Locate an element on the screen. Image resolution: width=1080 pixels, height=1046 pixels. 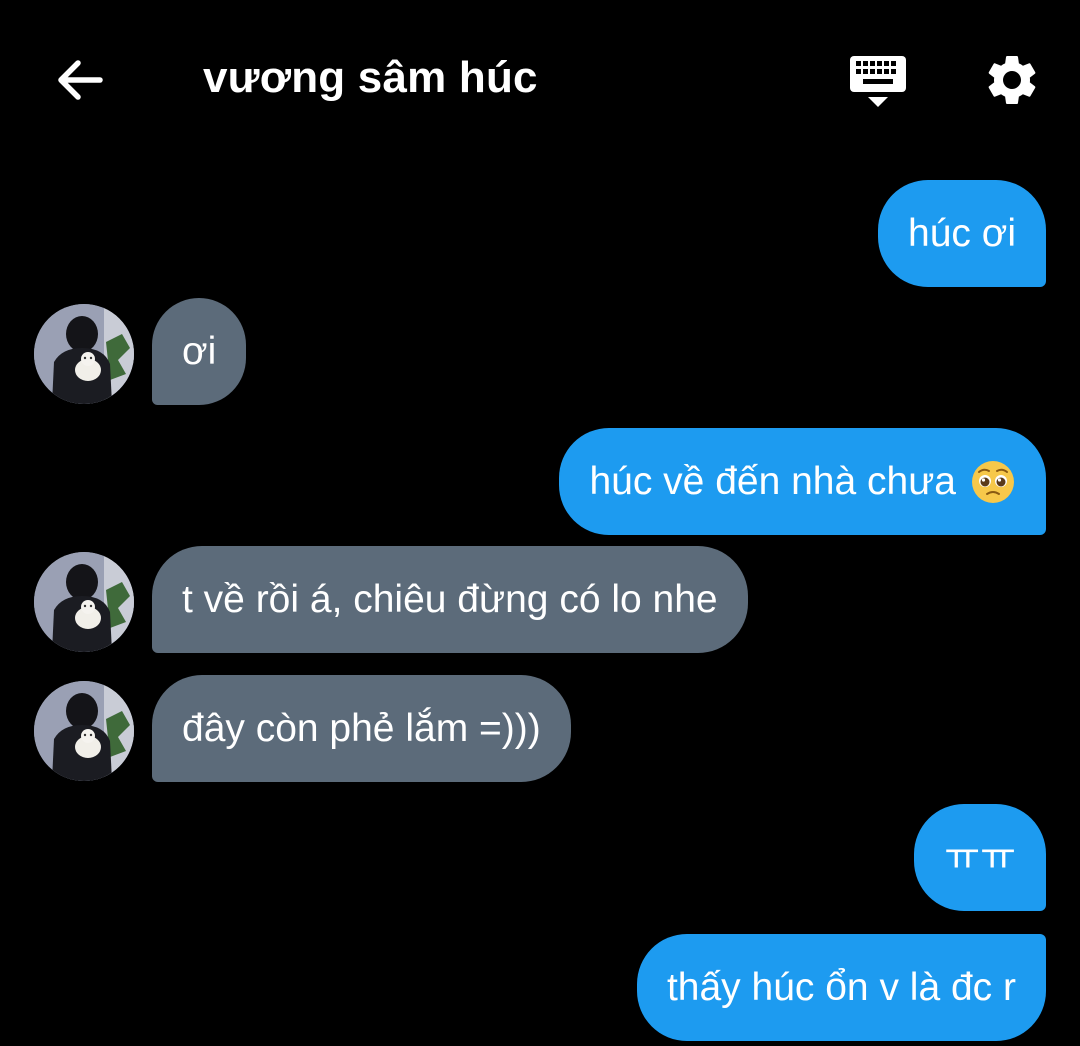
message-bubble-incoming: t về rồi á, chiêu đừng có lo nhe is located at coordinates (450, 599).